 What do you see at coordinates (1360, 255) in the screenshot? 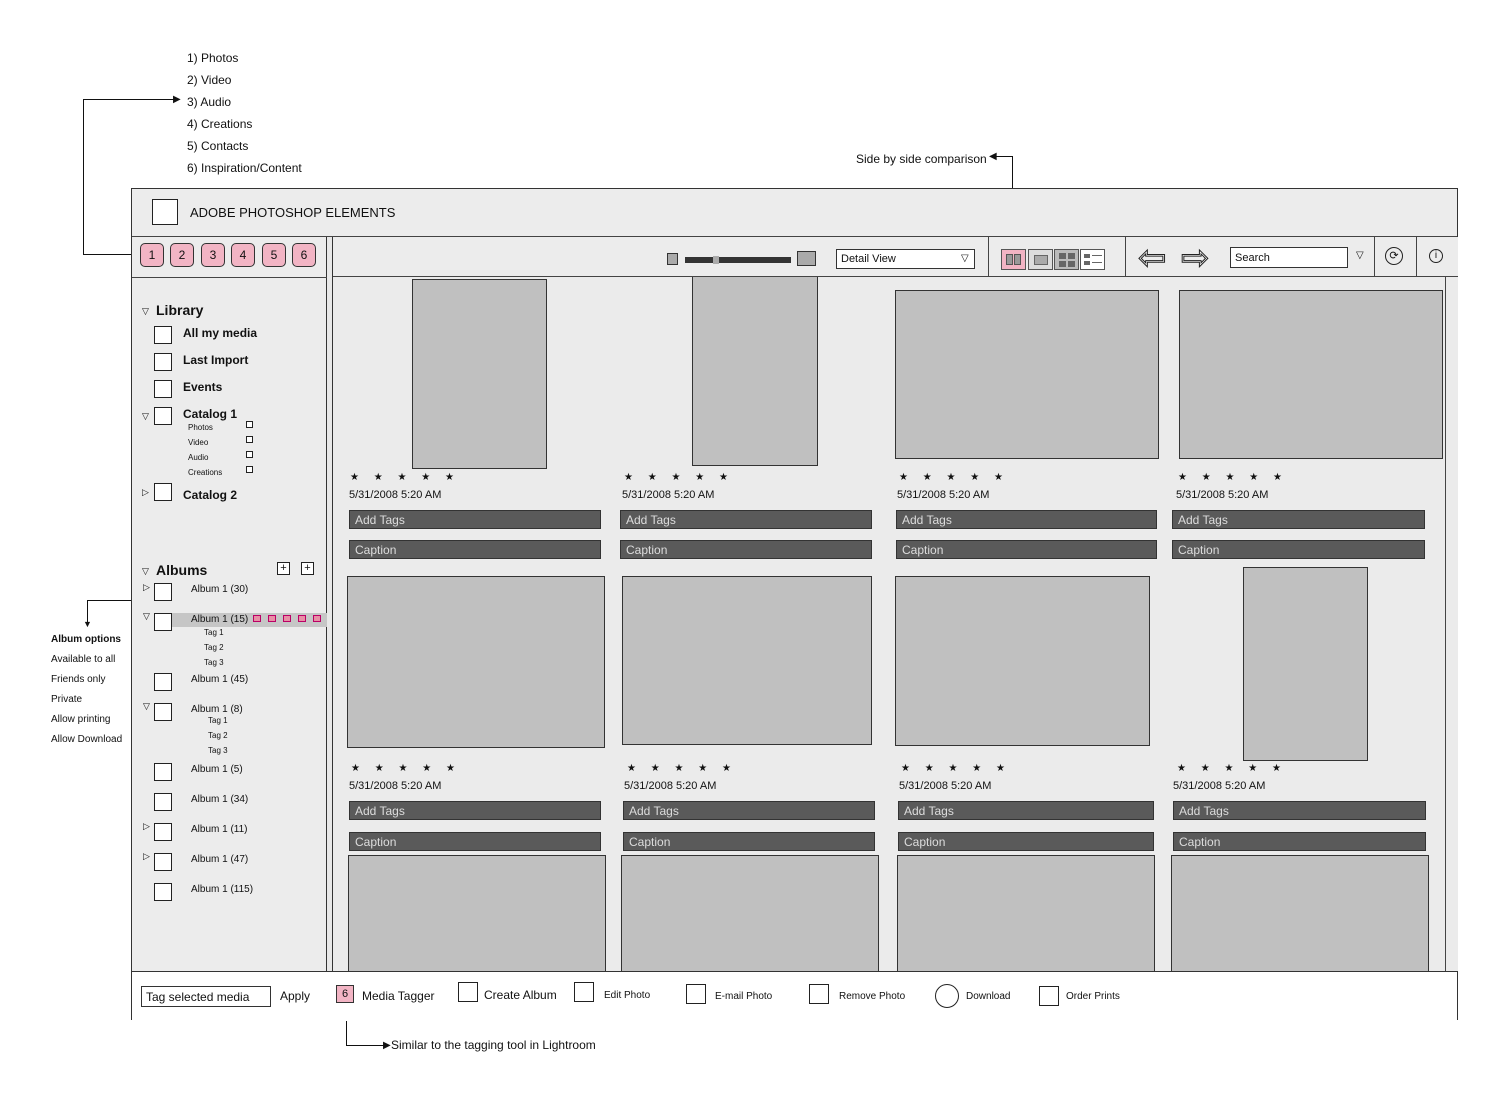
I see `search-dropdown-icon: ▽` at bounding box center [1360, 255].